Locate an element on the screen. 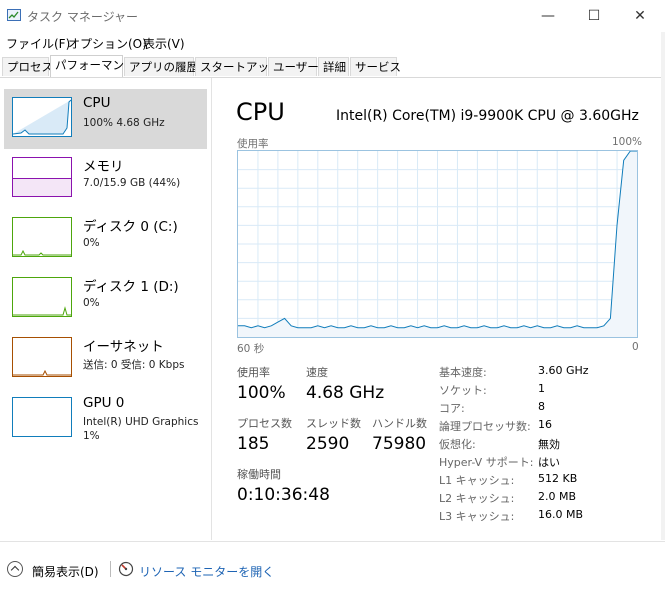 The height and width of the screenshot is (597, 665). task-manager-icon is located at coordinates (14, 15).